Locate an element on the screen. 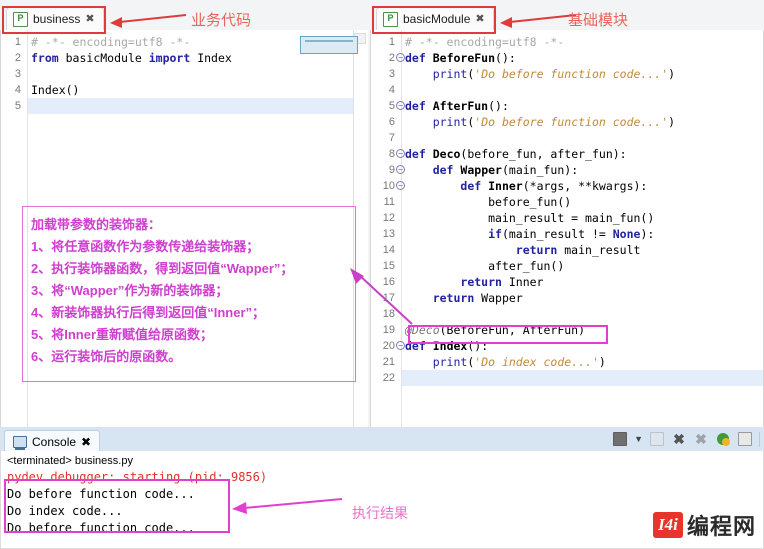  line-number: 6 is located at coordinates (391, 122).